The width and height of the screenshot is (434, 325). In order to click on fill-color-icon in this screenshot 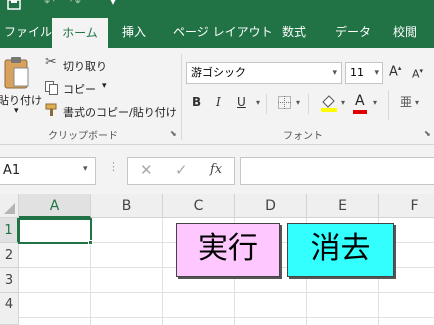, I will do `click(329, 103)`.